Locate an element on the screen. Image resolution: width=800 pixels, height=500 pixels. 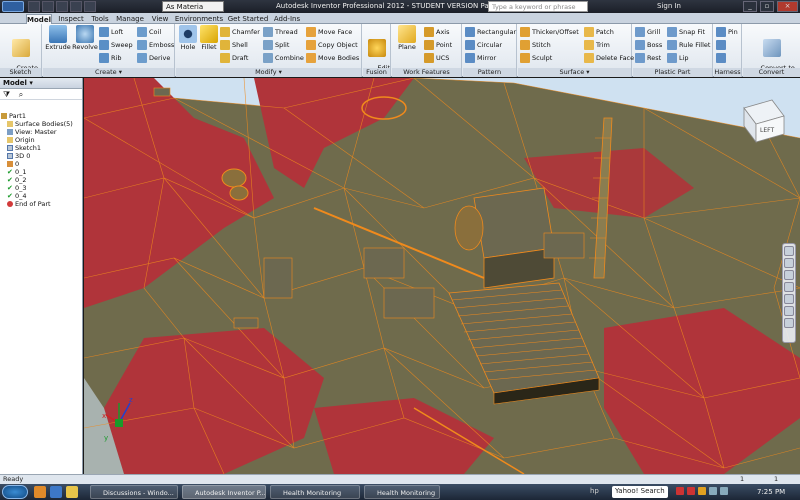
tab-environments: Environments is located at coordinates (199, 19).